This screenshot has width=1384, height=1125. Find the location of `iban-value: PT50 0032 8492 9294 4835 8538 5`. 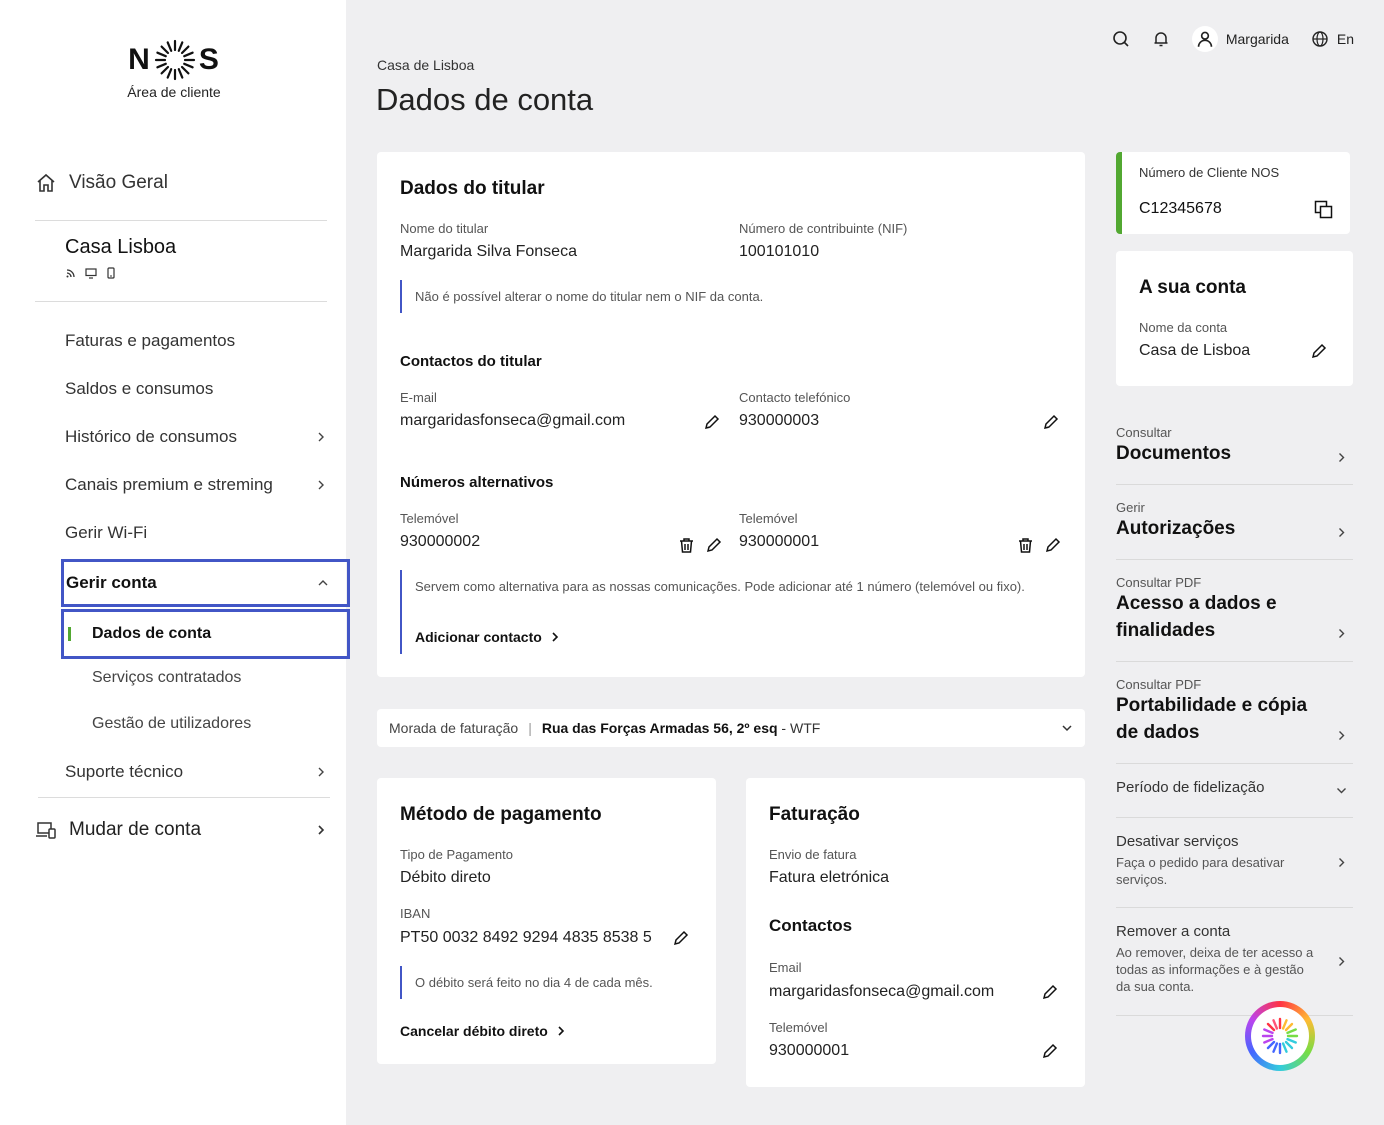

iban-value: PT50 0032 8492 9294 4835 8538 5 is located at coordinates (526, 937).